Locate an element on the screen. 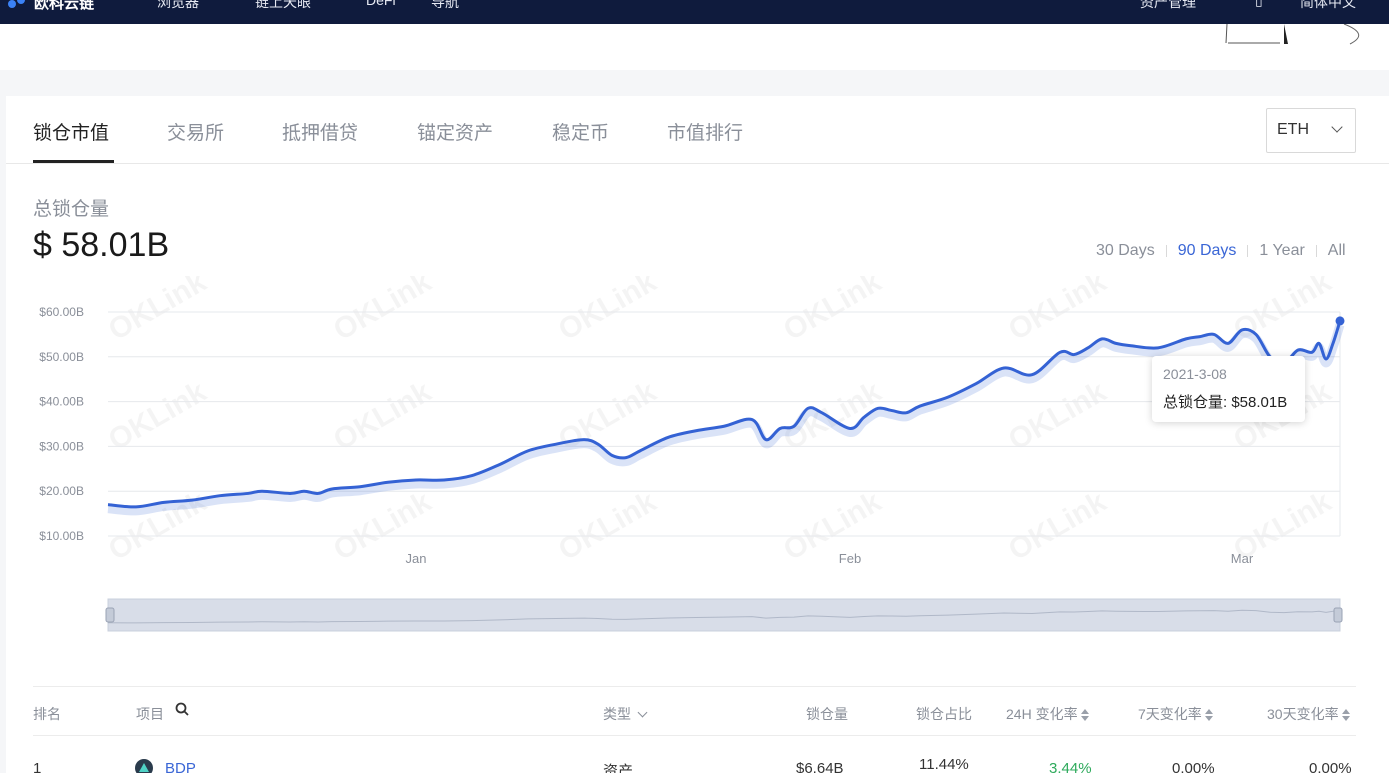 The image size is (1389, 773). nav-guide: 导航 is located at coordinates (445, 6).